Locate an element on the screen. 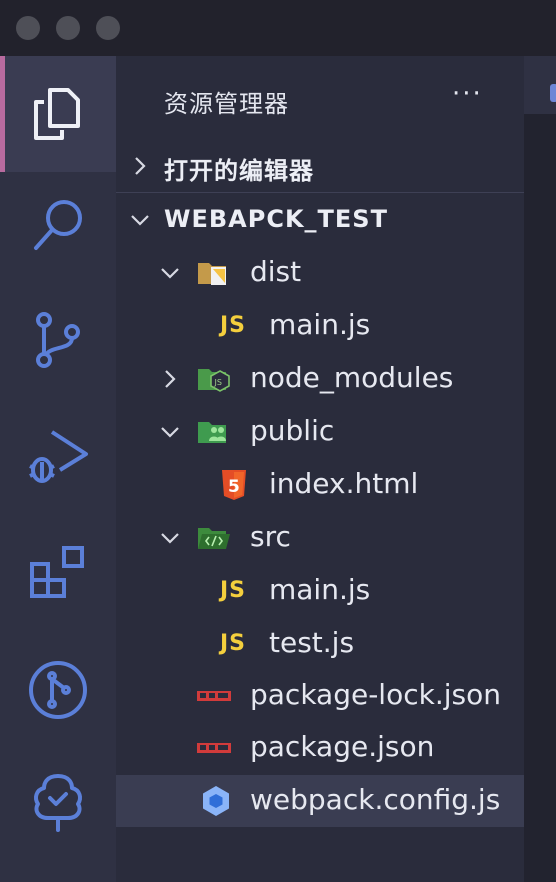 Image resolution: width=556 pixels, height=882 pixels. source-control-icon is located at coordinates (58, 340).